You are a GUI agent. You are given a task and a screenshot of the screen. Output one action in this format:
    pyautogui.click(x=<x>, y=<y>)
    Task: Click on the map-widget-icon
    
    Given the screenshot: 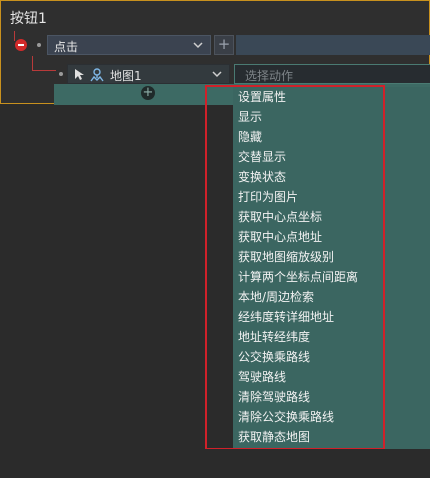 What is the action you would take?
    pyautogui.click(x=97, y=75)
    